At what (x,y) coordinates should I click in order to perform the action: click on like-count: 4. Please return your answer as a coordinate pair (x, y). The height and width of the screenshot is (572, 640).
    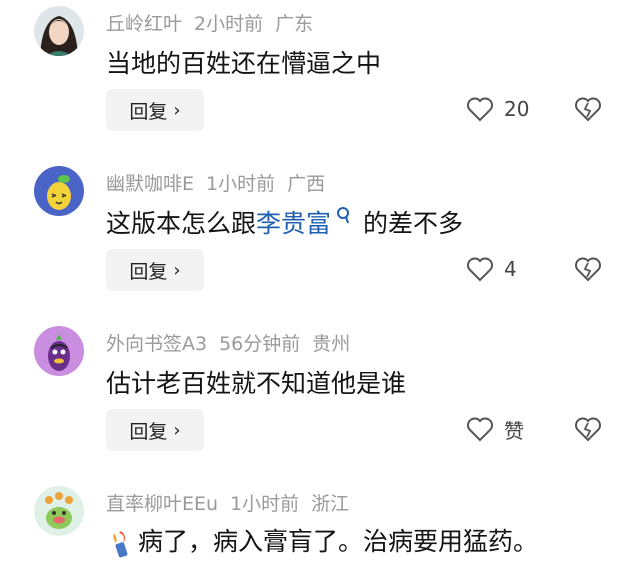
    Looking at the image, I should click on (510, 269).